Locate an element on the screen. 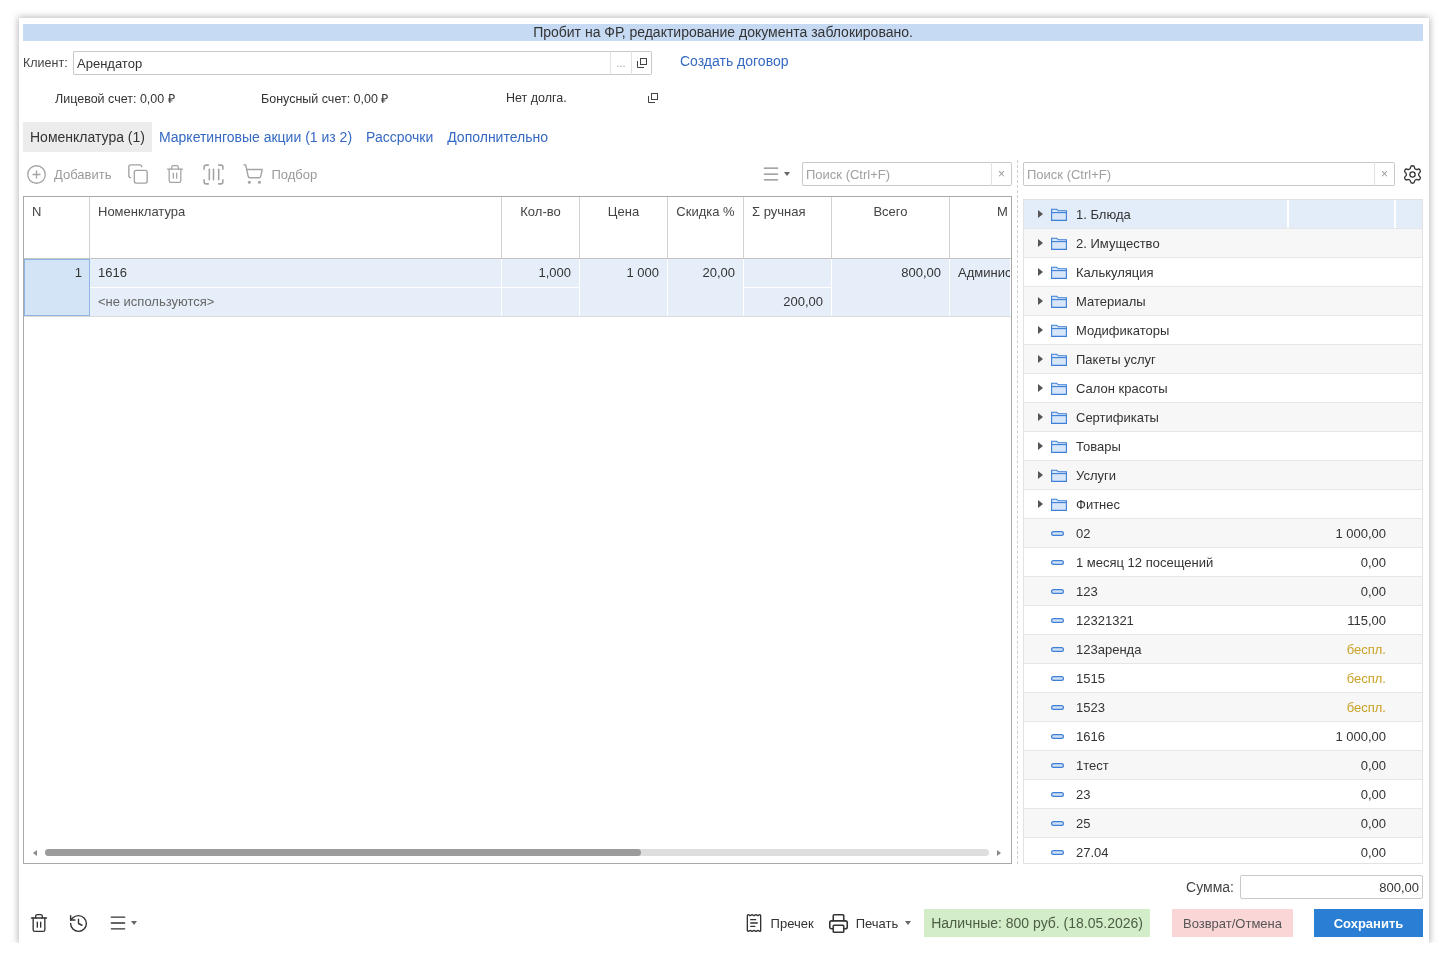 Image resolution: width=1449 pixels, height=963 pixels. column-header: Скидка % is located at coordinates (706, 227).